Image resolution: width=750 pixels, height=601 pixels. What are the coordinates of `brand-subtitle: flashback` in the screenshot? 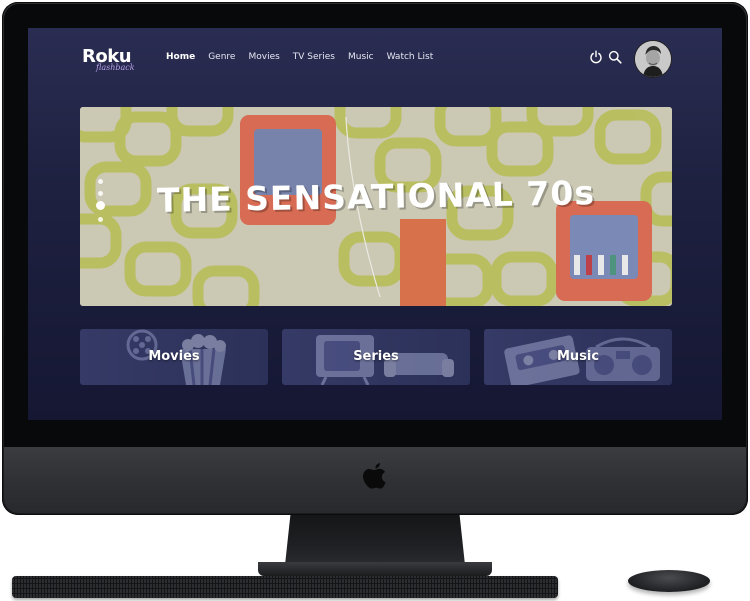 It's located at (115, 67).